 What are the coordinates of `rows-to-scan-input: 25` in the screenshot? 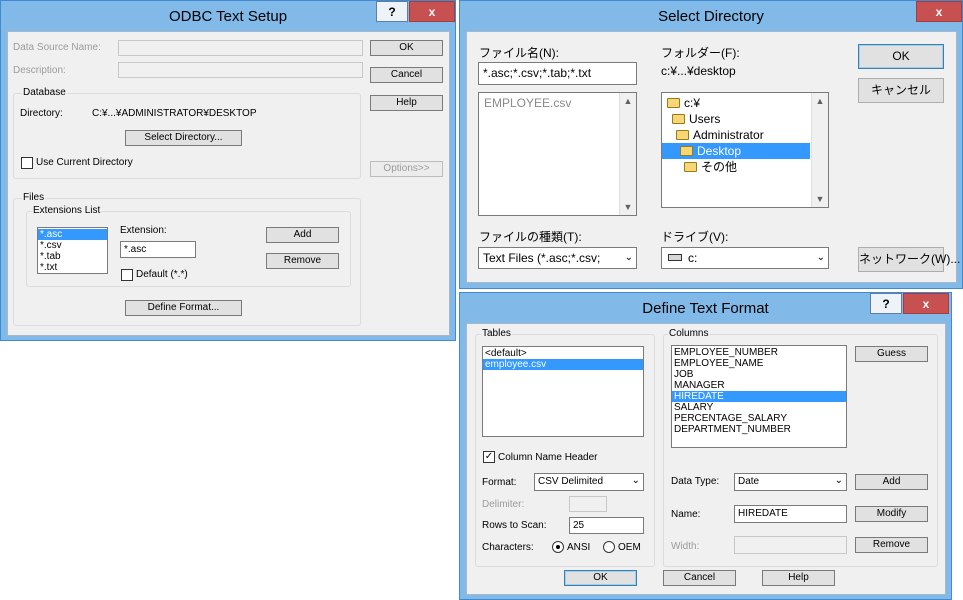 It's located at (606, 525).